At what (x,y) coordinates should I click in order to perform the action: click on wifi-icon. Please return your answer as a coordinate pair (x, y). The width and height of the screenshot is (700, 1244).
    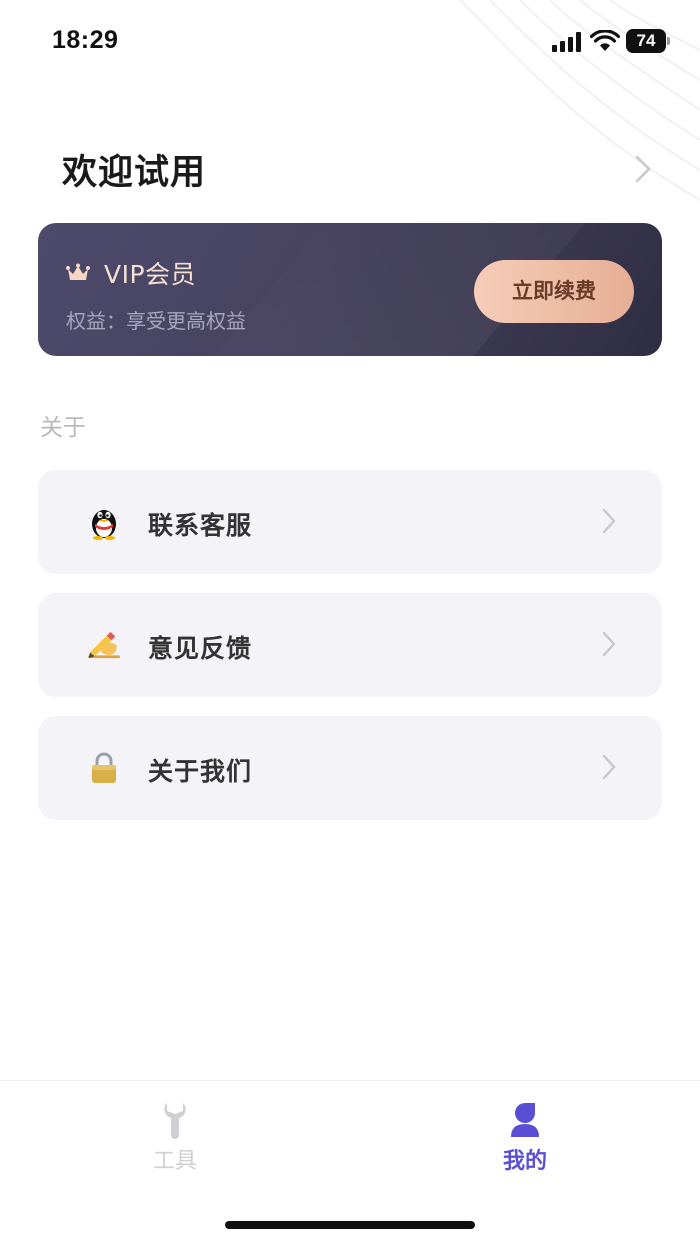
    Looking at the image, I should click on (605, 40).